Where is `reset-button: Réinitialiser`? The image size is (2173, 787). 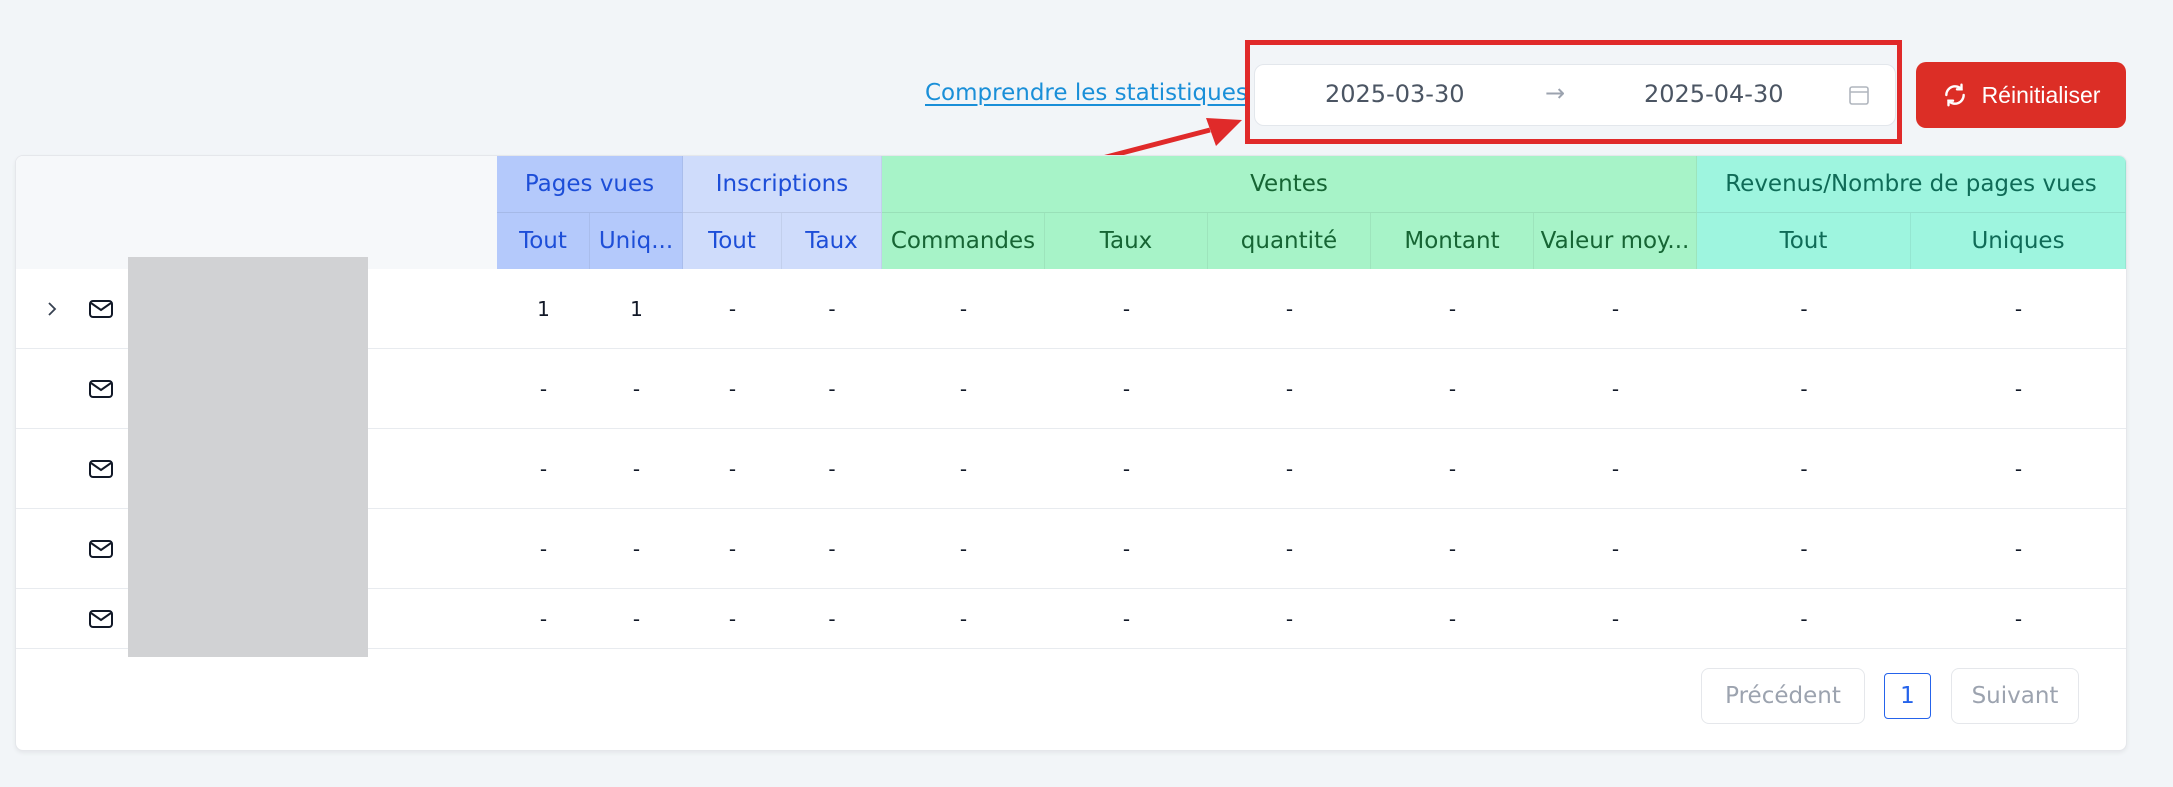
reset-button: Réinitialiser is located at coordinates (2021, 95).